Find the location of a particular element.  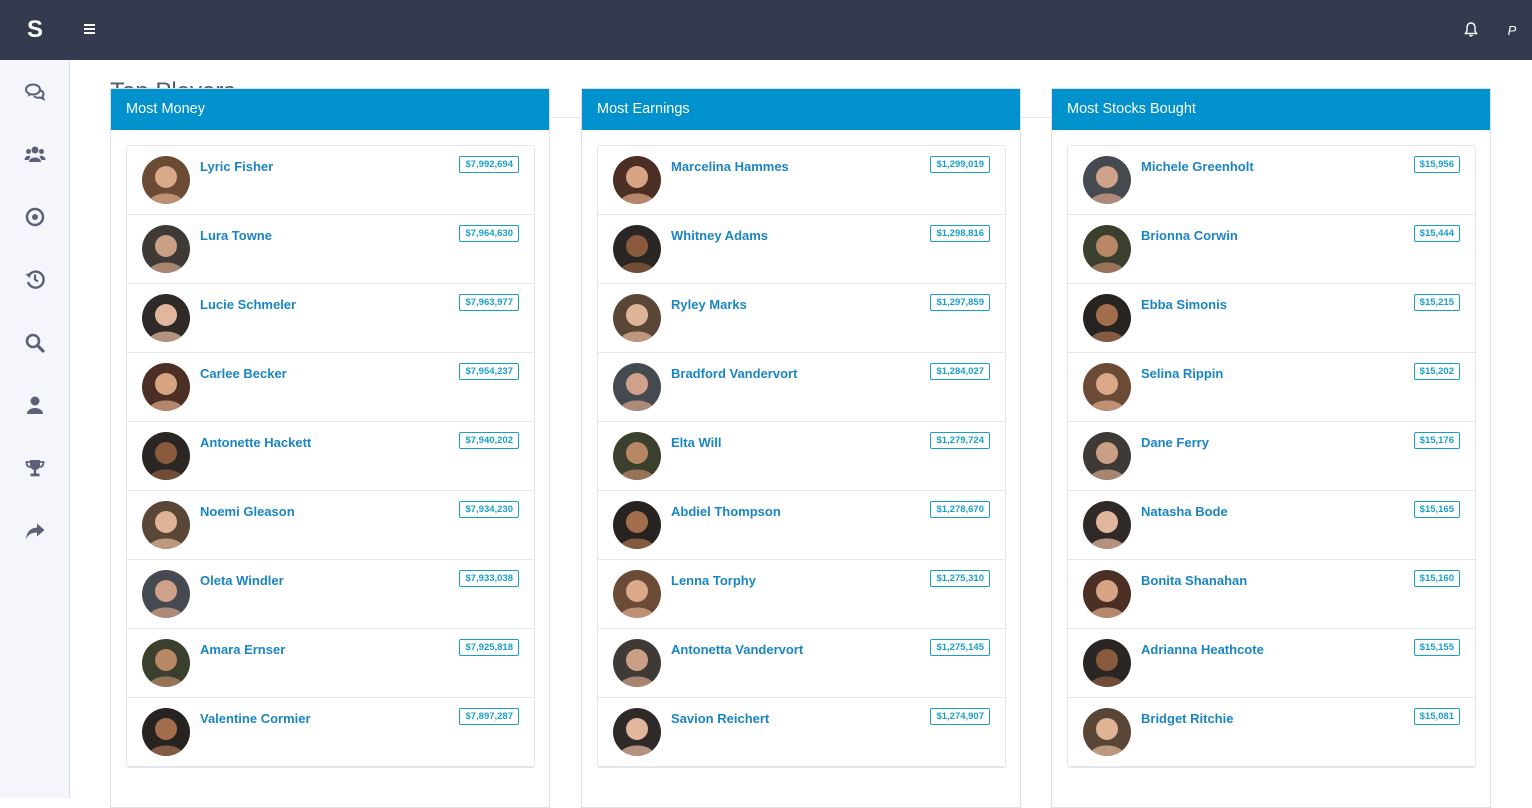

list-item: Bonita Shanahan $15,160 is located at coordinates (1271, 594).